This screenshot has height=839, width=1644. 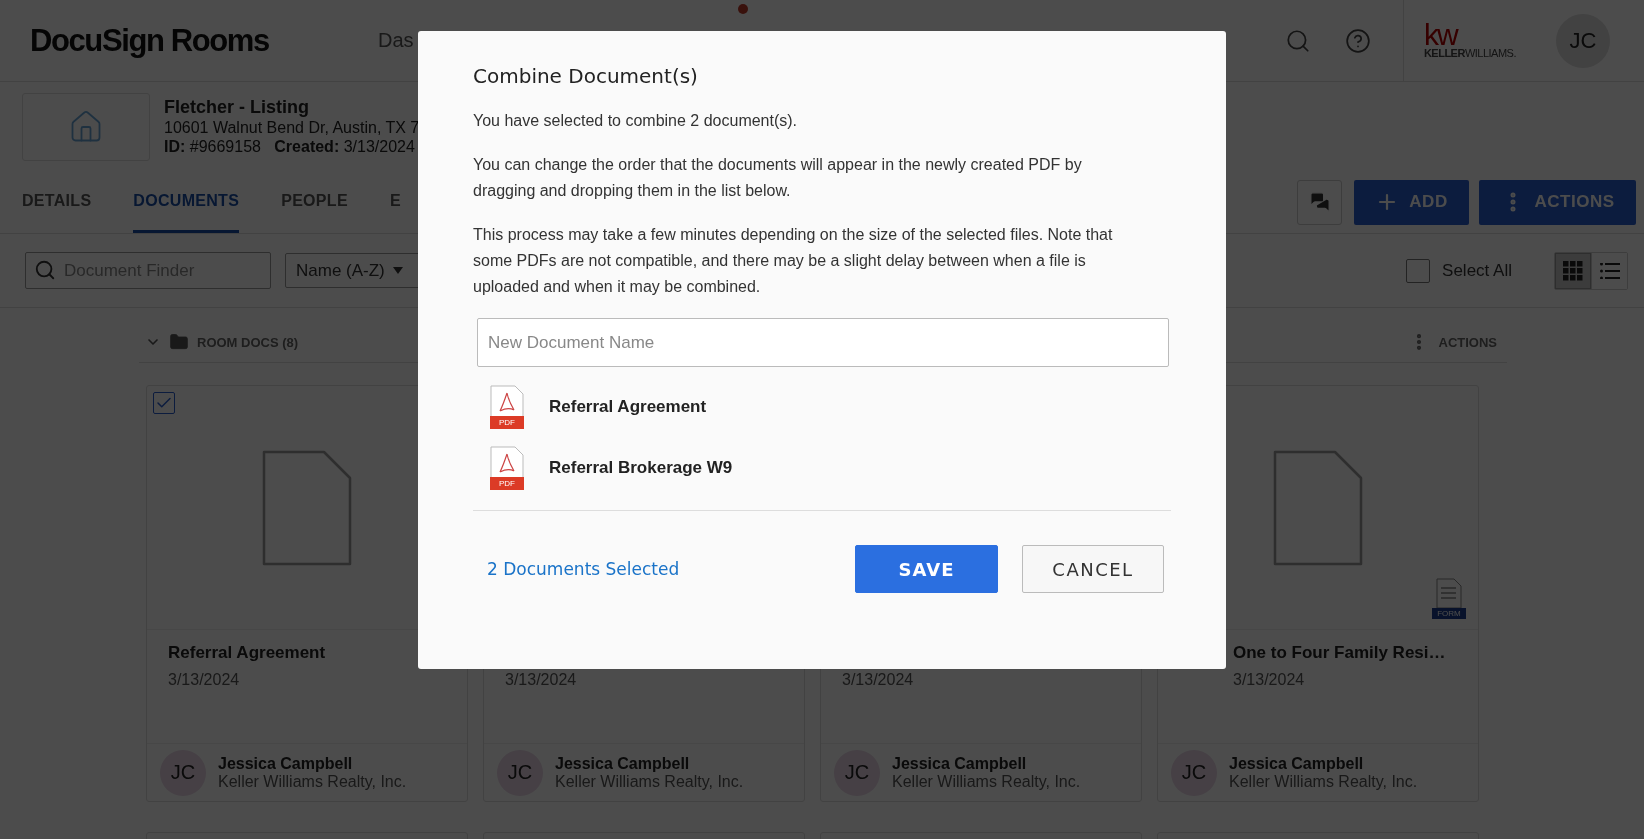 What do you see at coordinates (823, 342) in the screenshot?
I see `document-name-field: New Document Name` at bounding box center [823, 342].